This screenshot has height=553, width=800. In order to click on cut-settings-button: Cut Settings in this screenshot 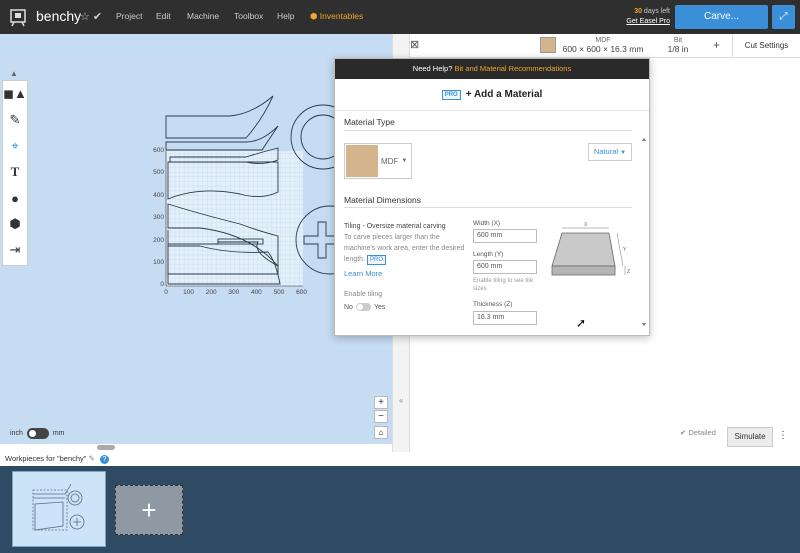, I will do `click(766, 46)`.